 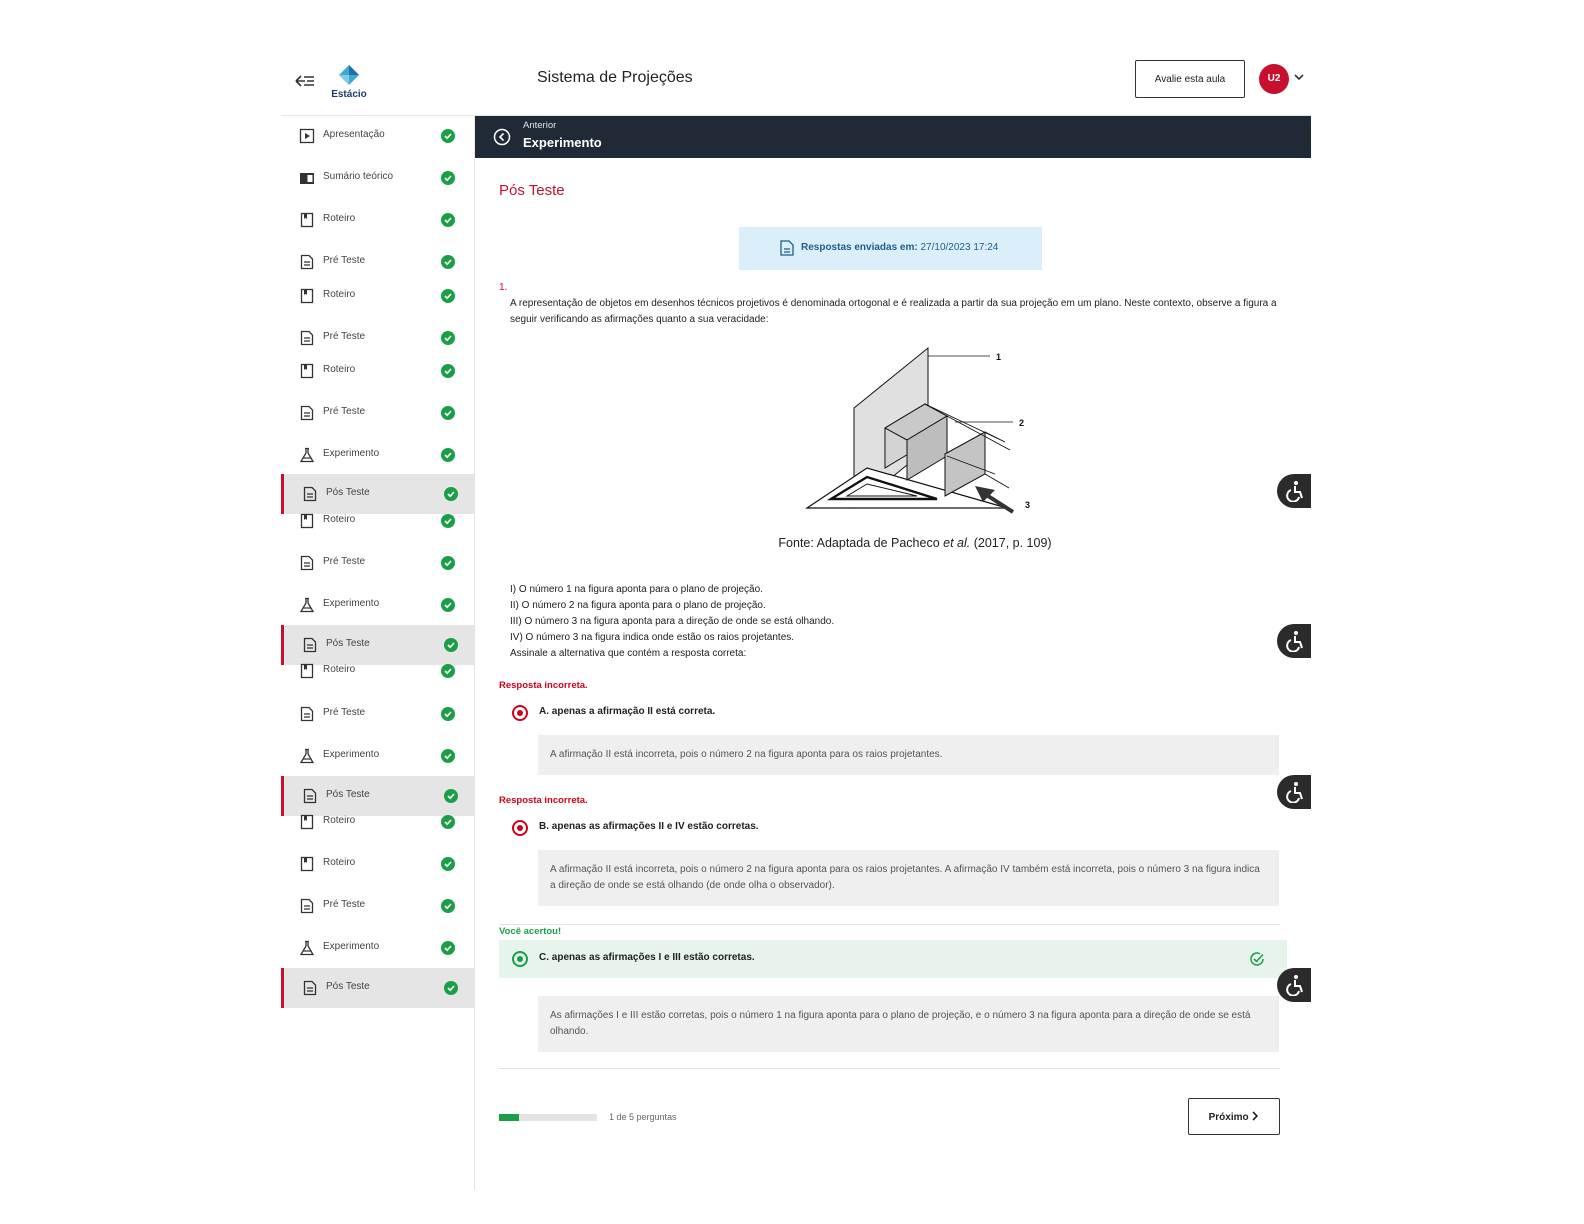 What do you see at coordinates (562, 142) in the screenshot?
I see `previous-step-title: Experimento` at bounding box center [562, 142].